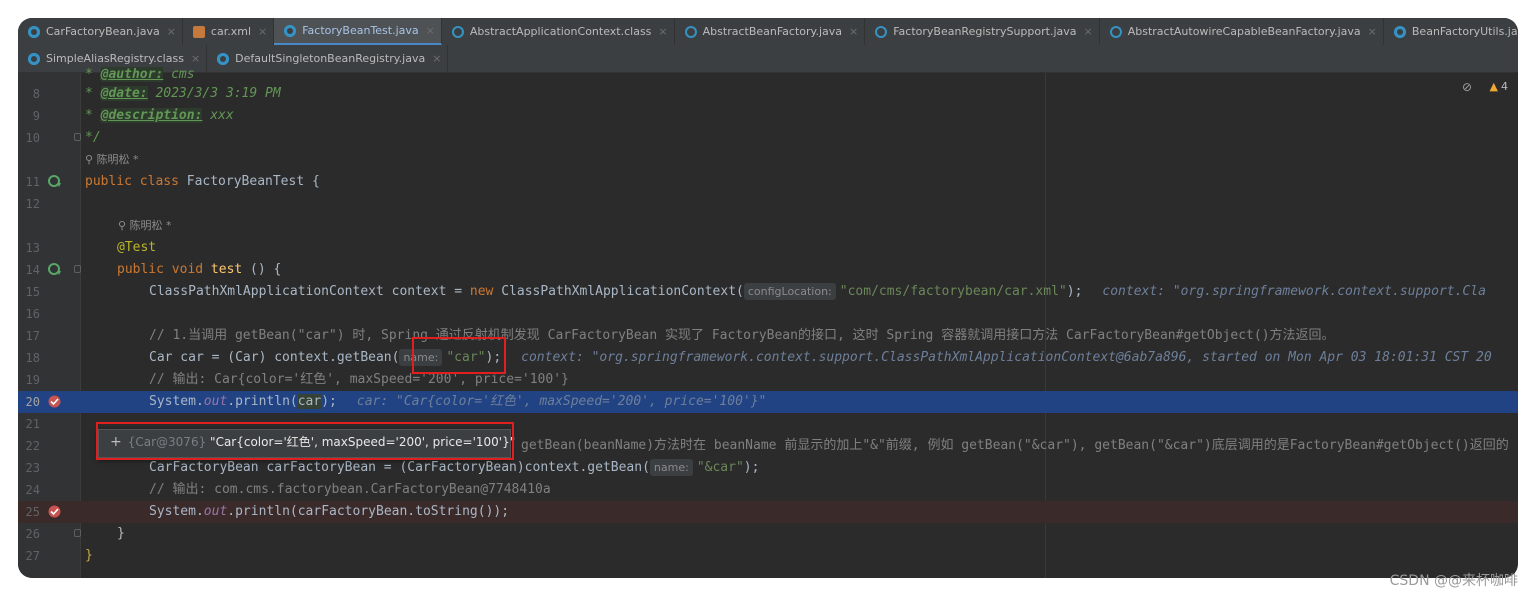 The height and width of the screenshot is (596, 1536). I want to click on tab-label: AbstractBeanFactory.java, so click(772, 31).